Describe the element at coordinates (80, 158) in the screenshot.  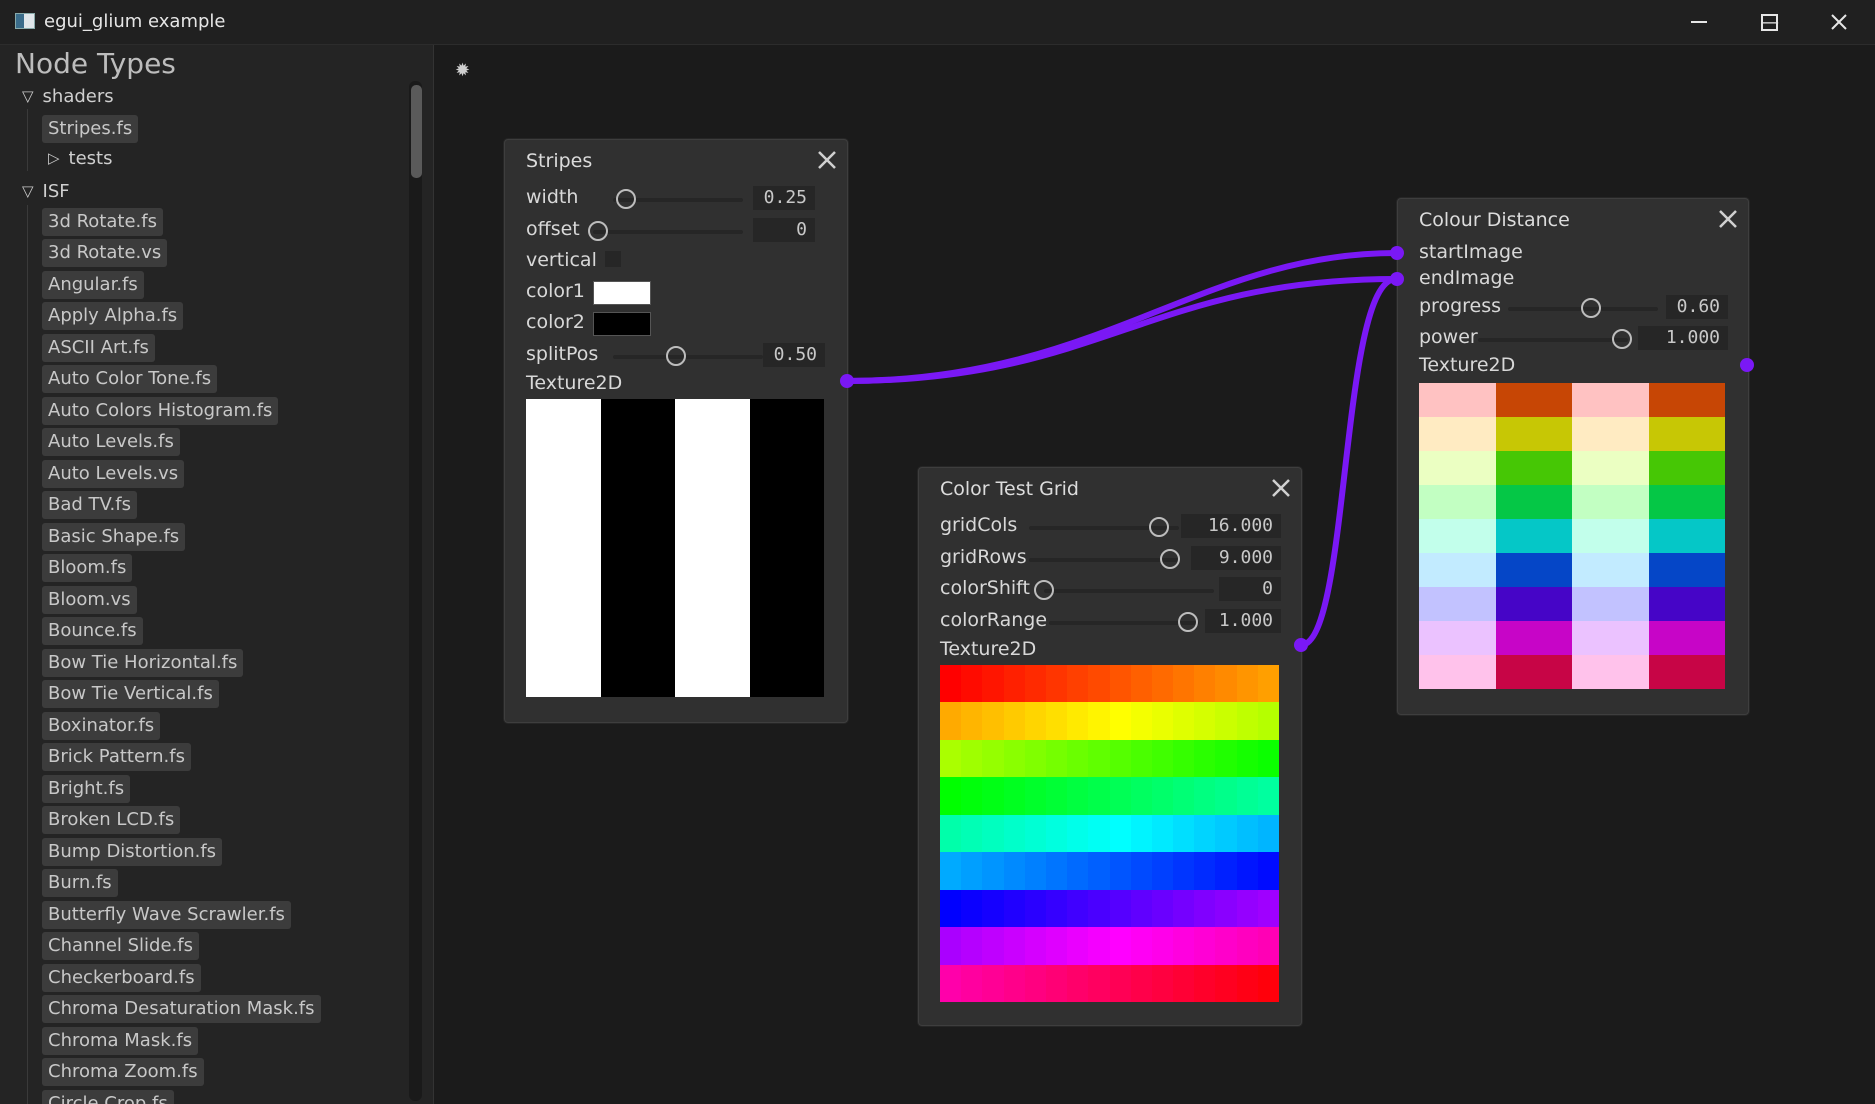
I see `tree-group-tests: ▷ tests` at that location.